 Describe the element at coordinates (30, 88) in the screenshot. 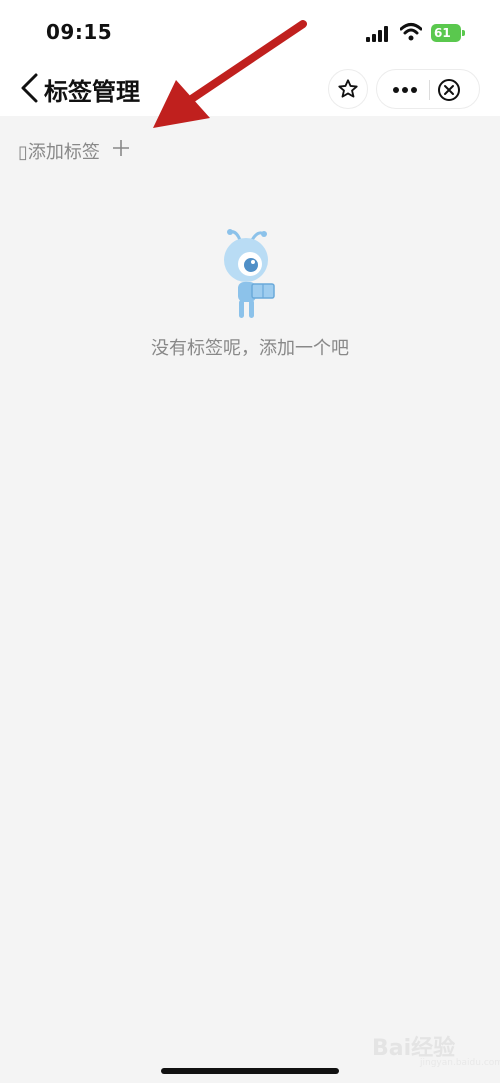

I see `back-icon` at that location.